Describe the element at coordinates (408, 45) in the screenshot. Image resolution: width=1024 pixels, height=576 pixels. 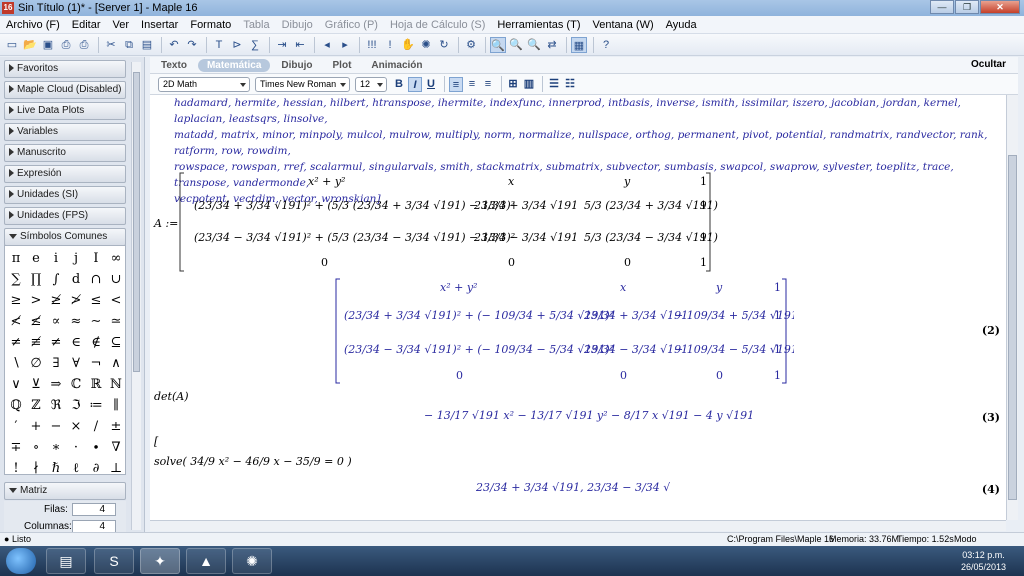
I see `stop-icon: ✋` at that location.